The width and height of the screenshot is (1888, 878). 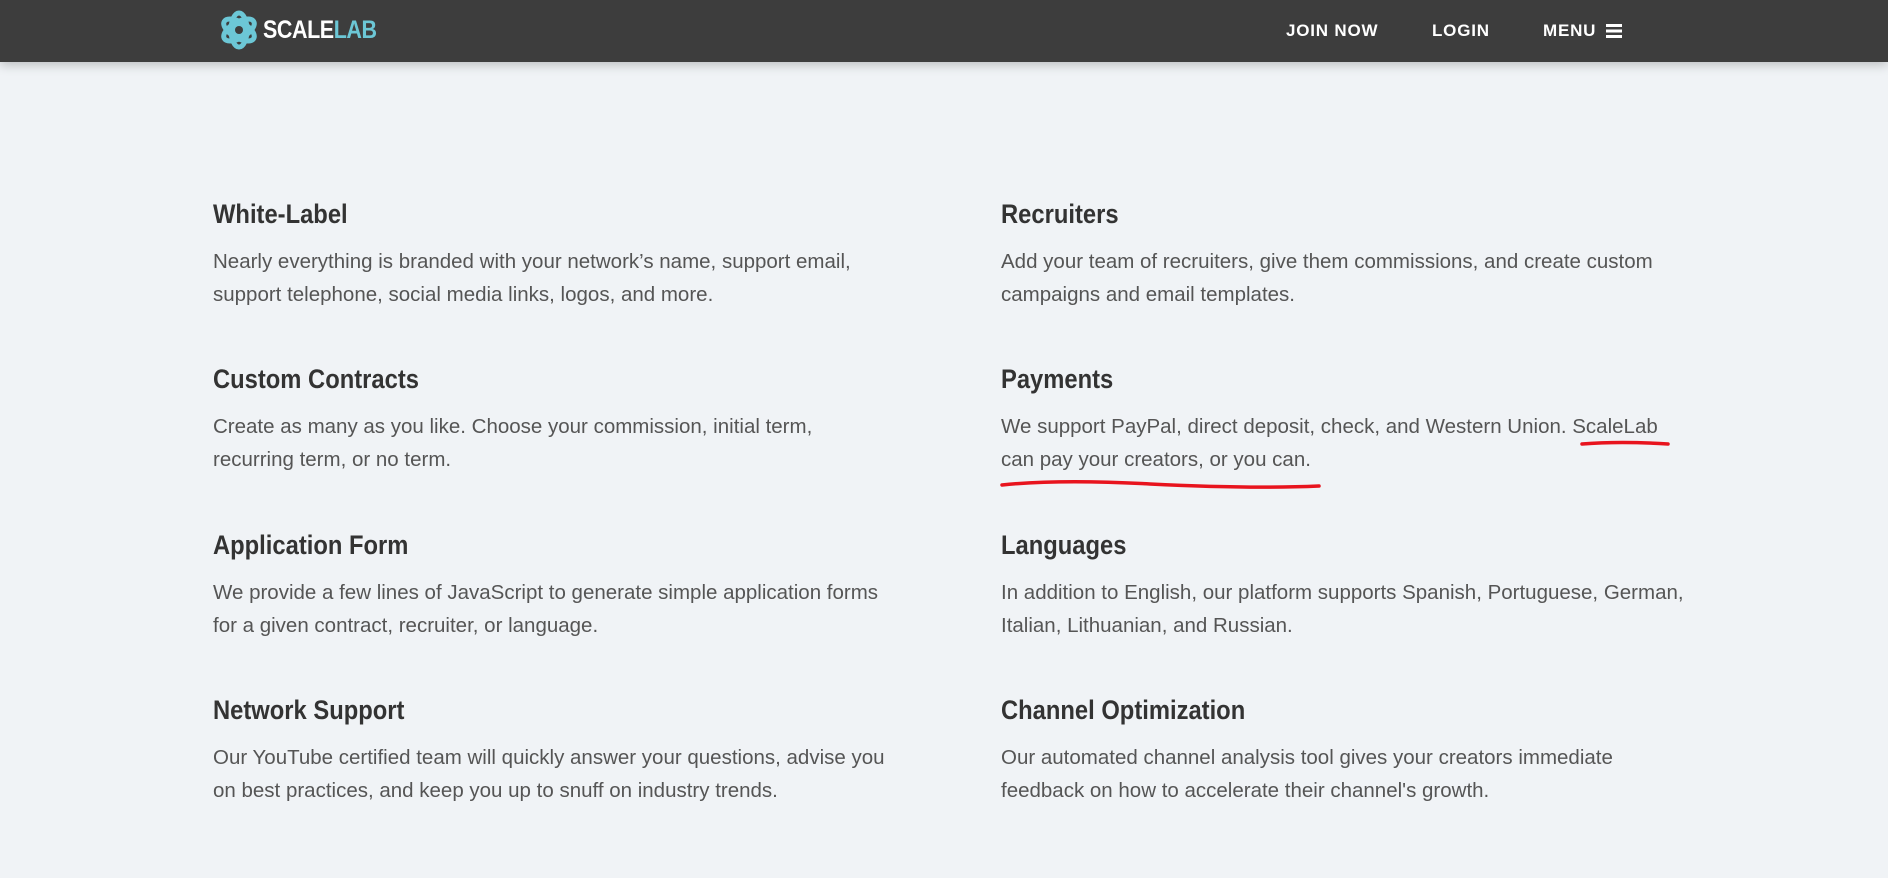 I want to click on join-now-link: JOIN NOW, so click(x=1332, y=31).